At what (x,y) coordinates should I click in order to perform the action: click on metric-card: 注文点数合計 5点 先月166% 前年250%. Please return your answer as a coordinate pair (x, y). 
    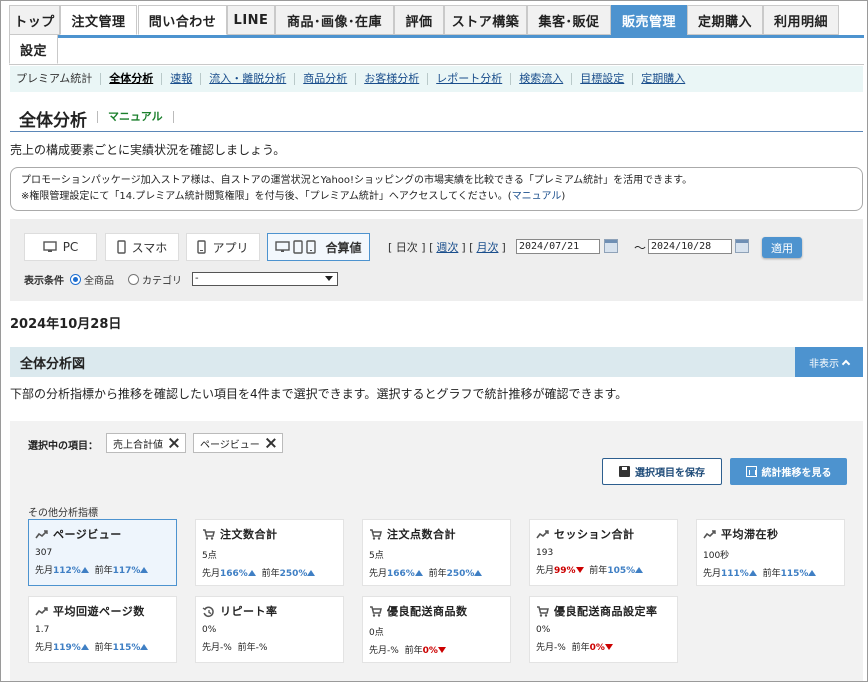
    Looking at the image, I should click on (436, 552).